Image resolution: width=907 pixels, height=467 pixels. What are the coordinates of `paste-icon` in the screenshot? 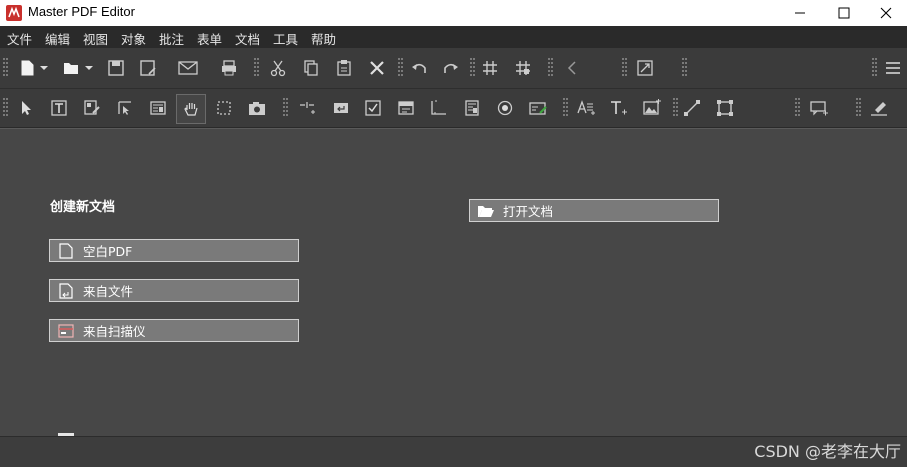 It's located at (344, 68).